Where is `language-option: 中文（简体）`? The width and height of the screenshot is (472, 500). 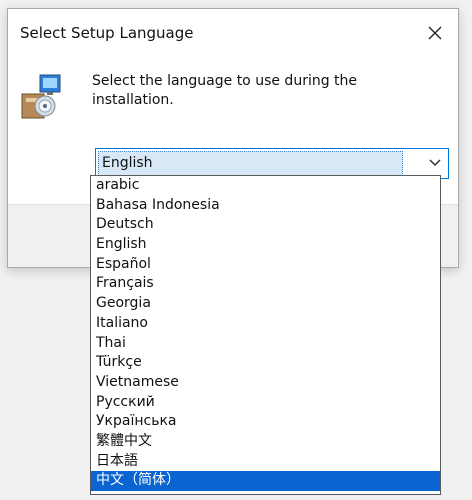
language-option: 中文（简体） is located at coordinates (265, 481).